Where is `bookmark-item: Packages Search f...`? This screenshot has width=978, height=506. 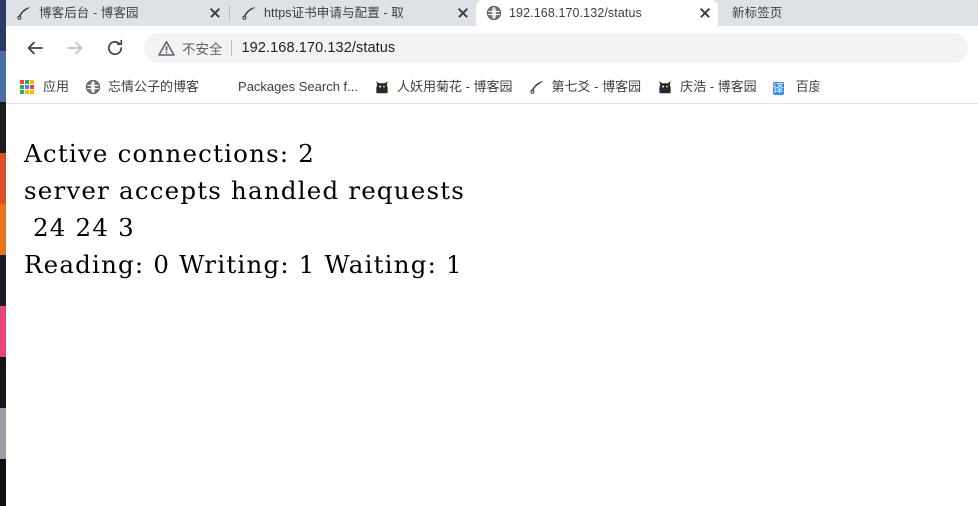
bookmark-item: Packages Search f... is located at coordinates (286, 87).